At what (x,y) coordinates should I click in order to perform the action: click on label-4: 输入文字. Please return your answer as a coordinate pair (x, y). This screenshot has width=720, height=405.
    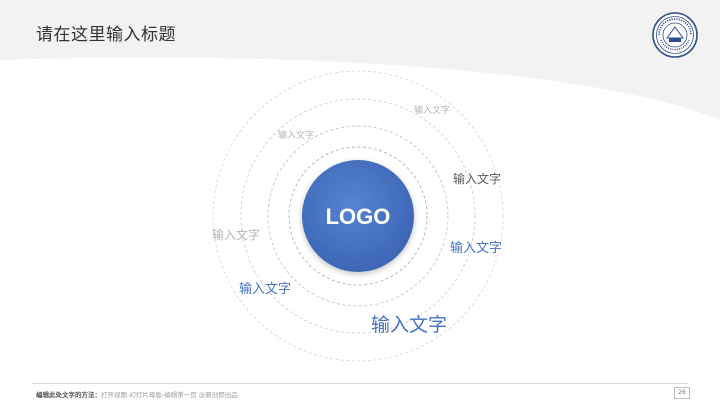
    Looking at the image, I should click on (476, 248).